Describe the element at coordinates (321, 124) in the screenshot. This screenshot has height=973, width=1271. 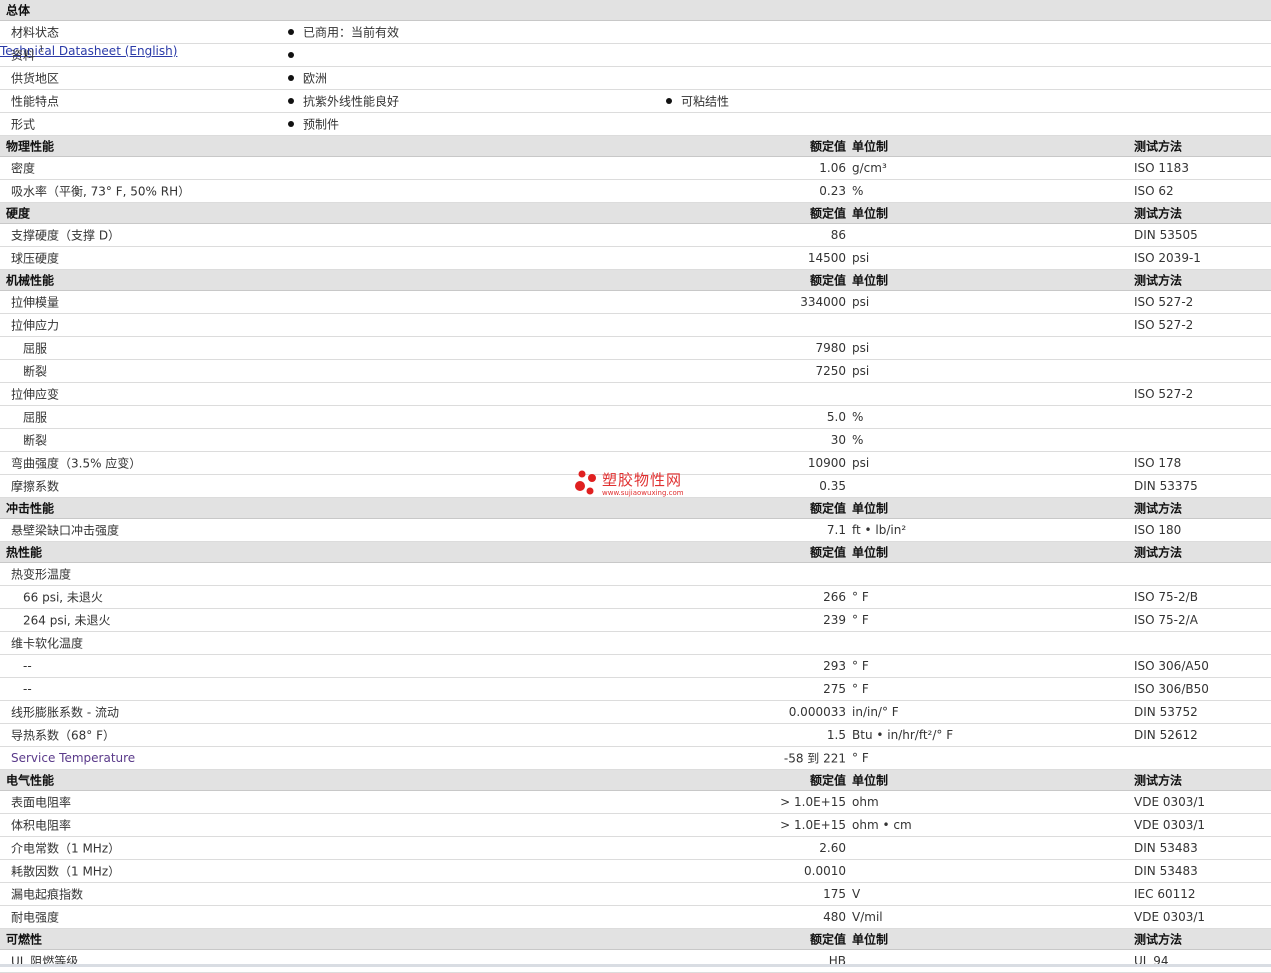
I see `overview-value: 预制件` at that location.